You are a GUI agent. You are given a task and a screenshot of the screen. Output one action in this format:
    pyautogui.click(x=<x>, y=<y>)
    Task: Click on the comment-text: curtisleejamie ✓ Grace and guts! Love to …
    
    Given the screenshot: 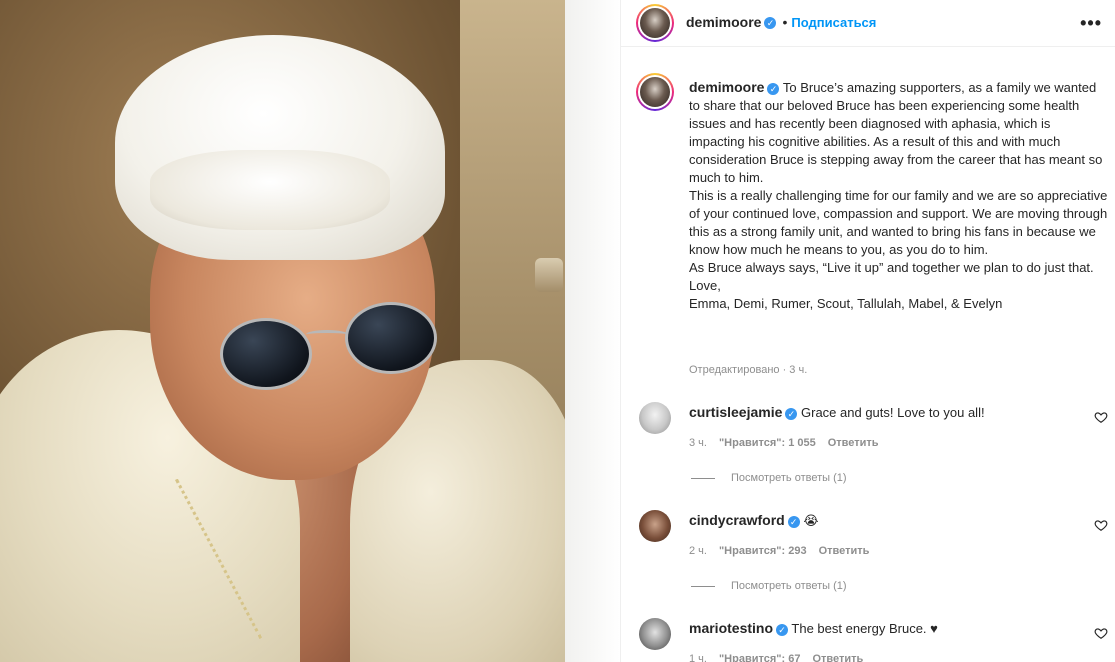 What is the action you would take?
    pyautogui.click(x=837, y=412)
    